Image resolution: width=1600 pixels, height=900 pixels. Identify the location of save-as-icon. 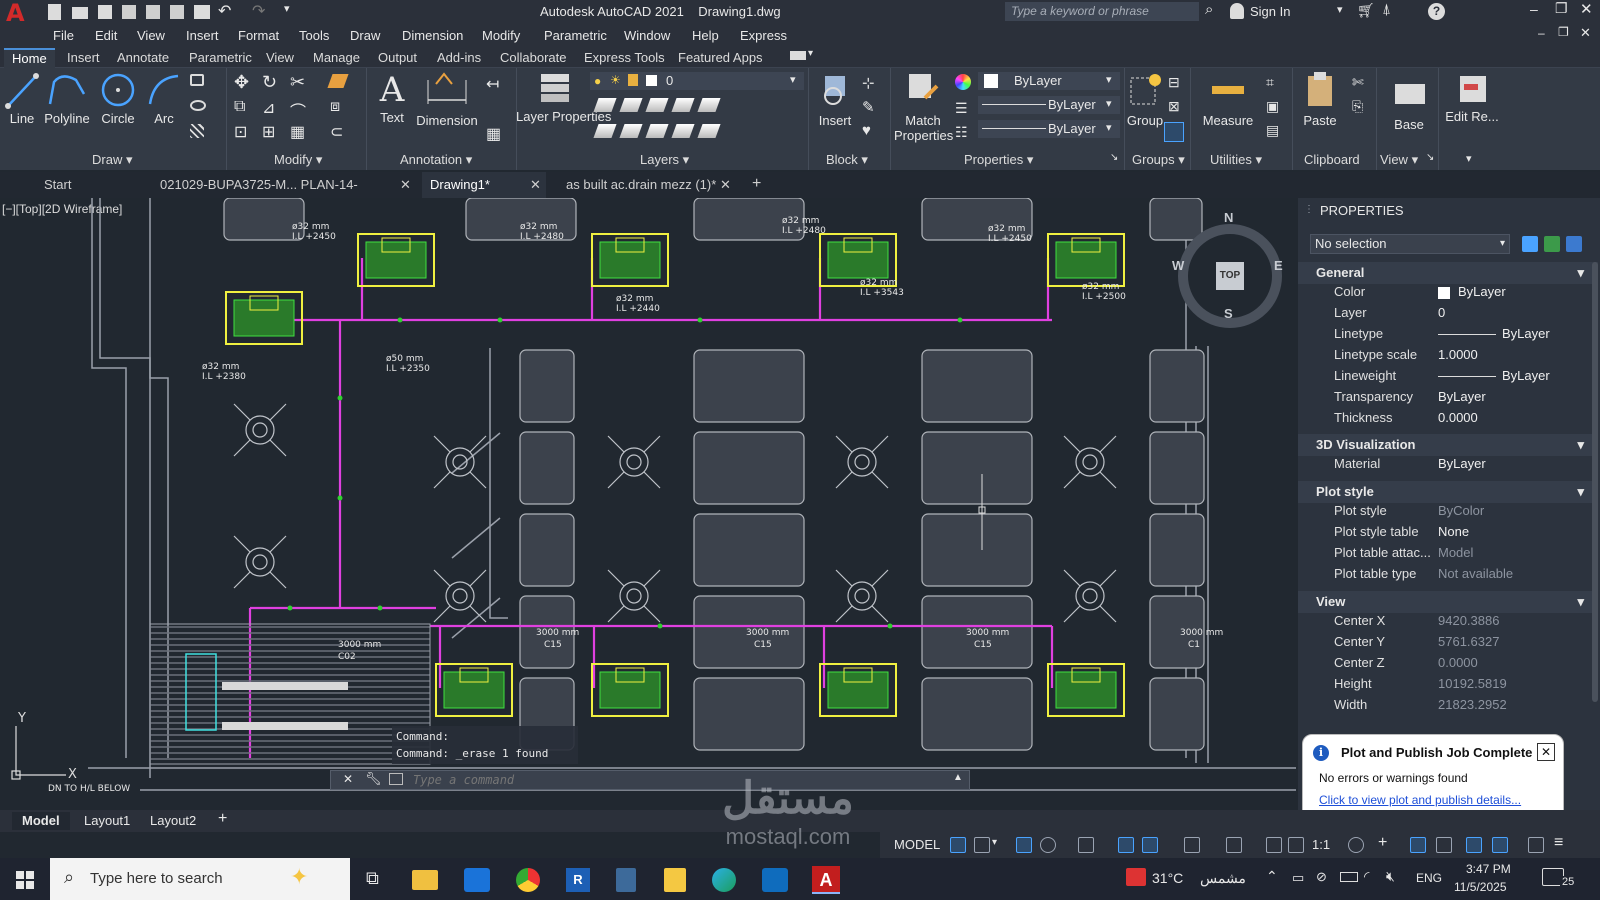
(129, 12).